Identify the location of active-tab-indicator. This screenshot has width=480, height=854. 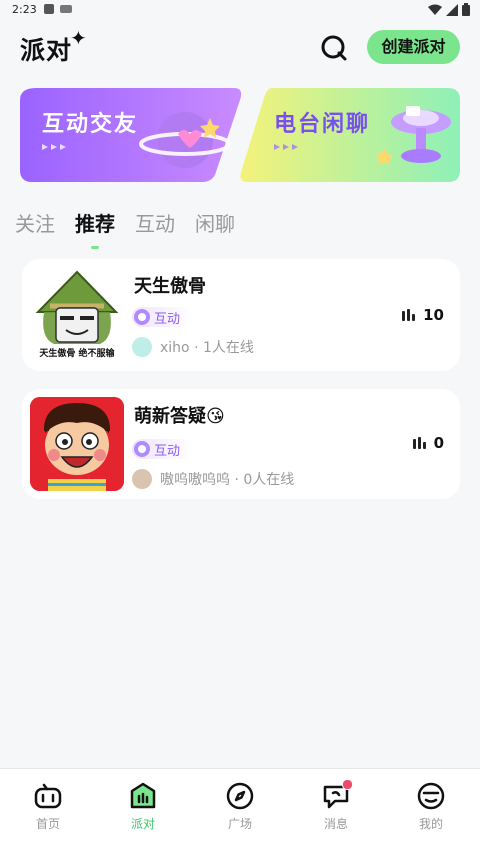
(95, 247).